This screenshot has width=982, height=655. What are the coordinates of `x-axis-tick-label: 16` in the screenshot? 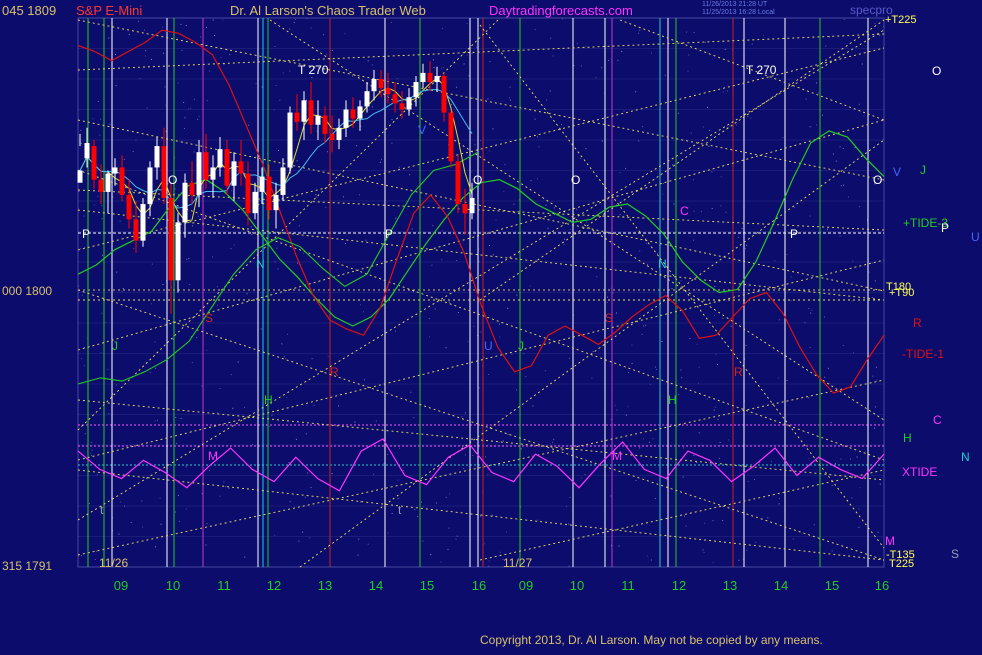 It's located at (479, 585).